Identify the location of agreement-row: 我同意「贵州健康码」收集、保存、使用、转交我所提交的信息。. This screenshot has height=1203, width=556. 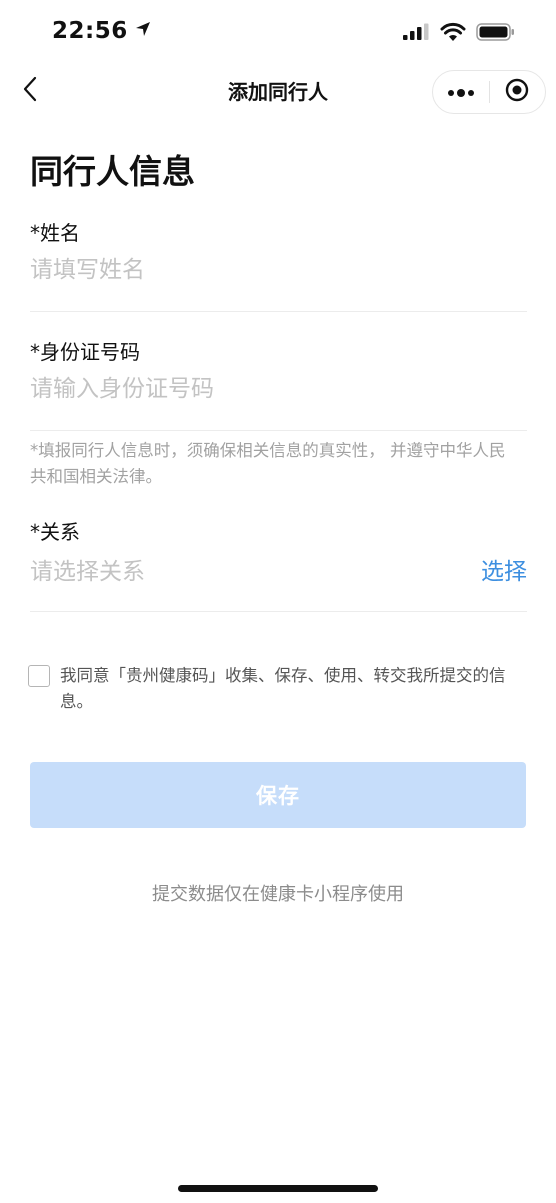
(275, 689).